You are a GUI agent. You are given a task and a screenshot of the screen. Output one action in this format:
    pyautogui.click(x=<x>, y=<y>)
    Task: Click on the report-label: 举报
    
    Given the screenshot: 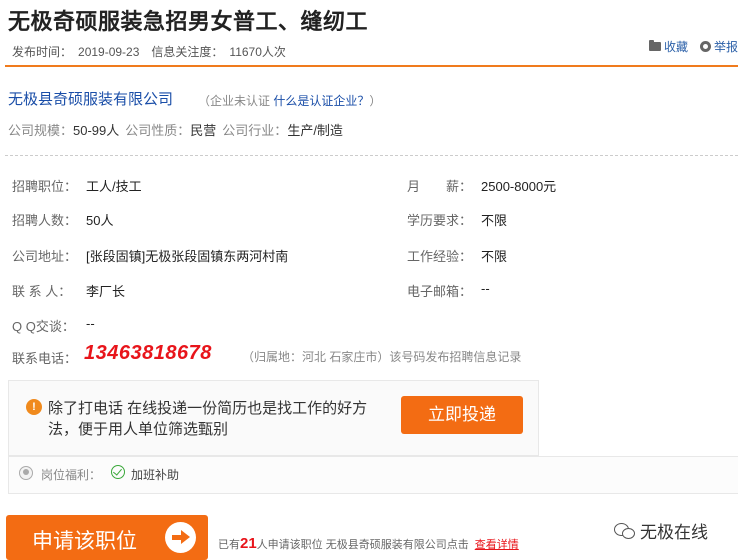 What is the action you would take?
    pyautogui.click(x=725, y=47)
    